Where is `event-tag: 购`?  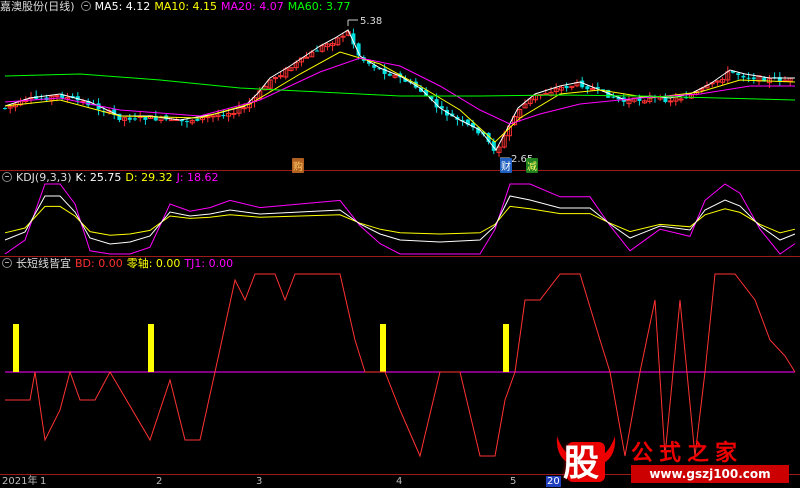
event-tag: 购 is located at coordinates (298, 165).